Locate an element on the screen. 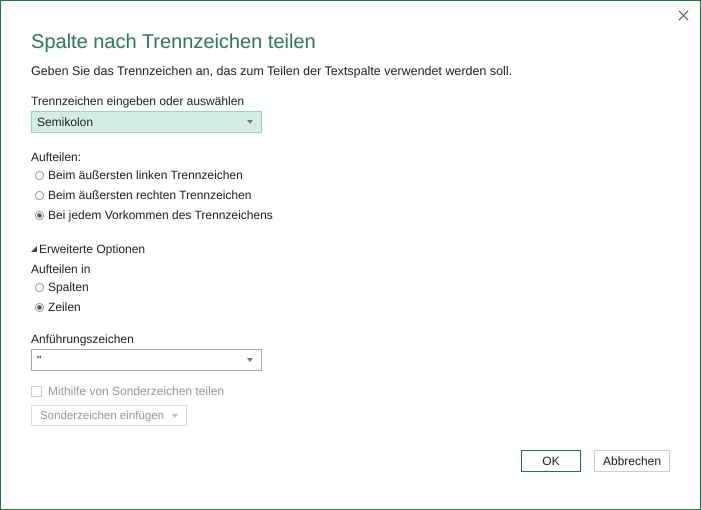 The image size is (701, 510). ok-button: OK is located at coordinates (550, 461).